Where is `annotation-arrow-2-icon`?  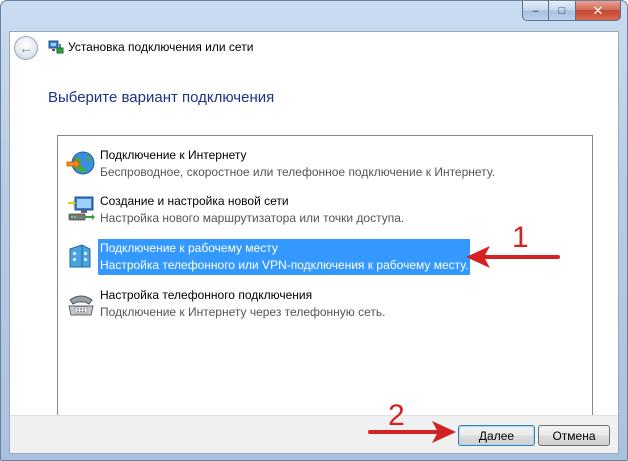 annotation-arrow-2-icon is located at coordinates (412, 432).